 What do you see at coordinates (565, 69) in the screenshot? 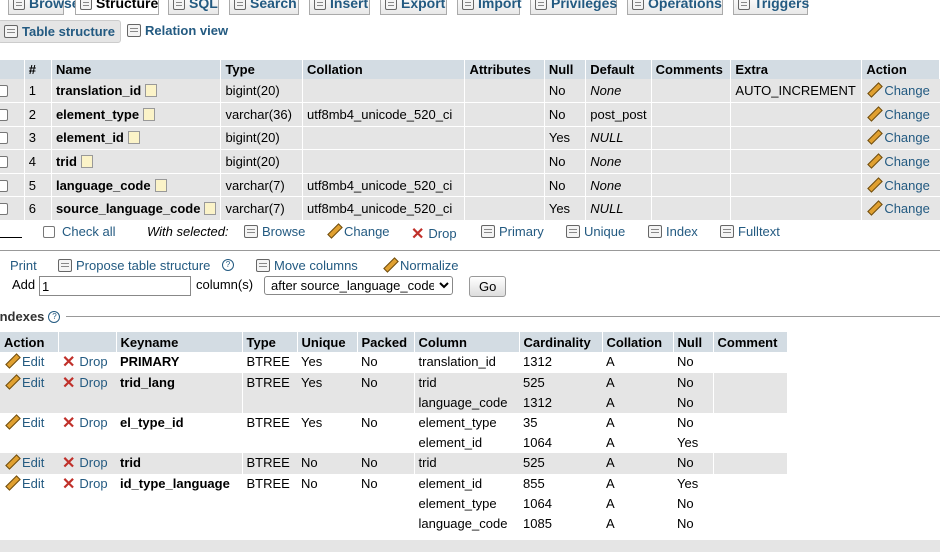
I see `header-null: Null` at bounding box center [565, 69].